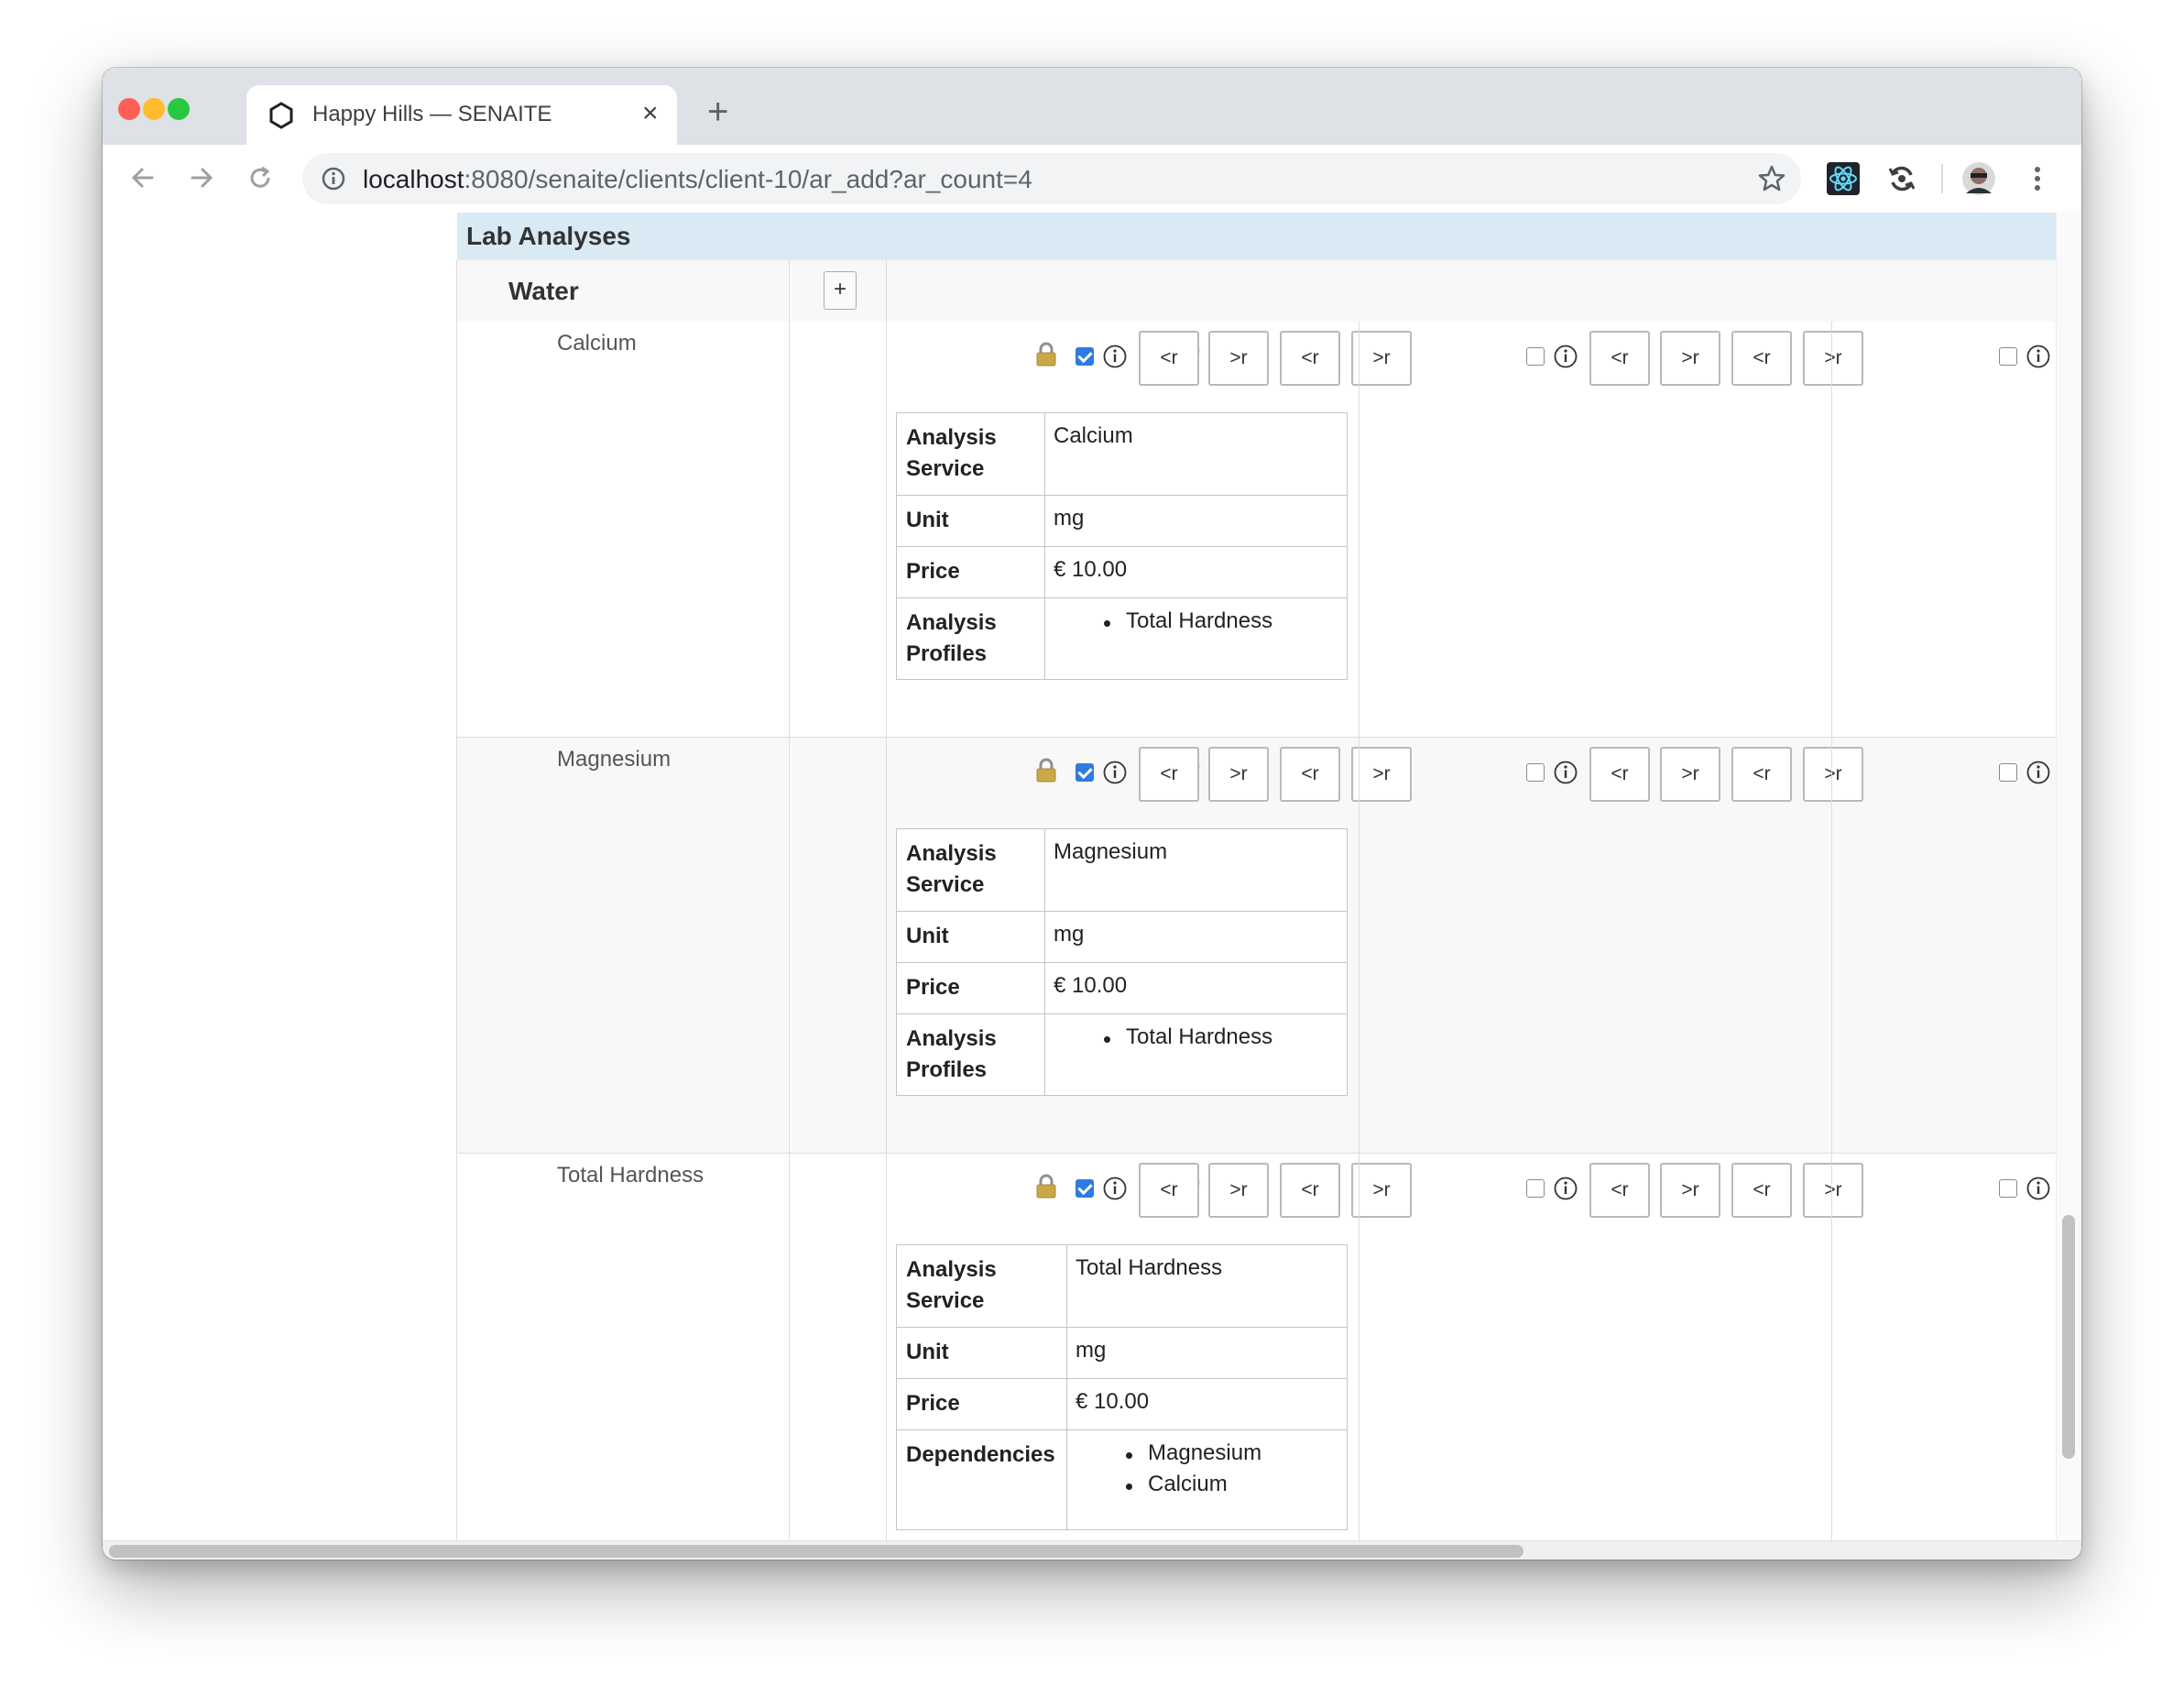 Image resolution: width=2184 pixels, height=1697 pixels. Describe the element at coordinates (1256, 291) in the screenshot. I see `category-row: Water +` at that location.